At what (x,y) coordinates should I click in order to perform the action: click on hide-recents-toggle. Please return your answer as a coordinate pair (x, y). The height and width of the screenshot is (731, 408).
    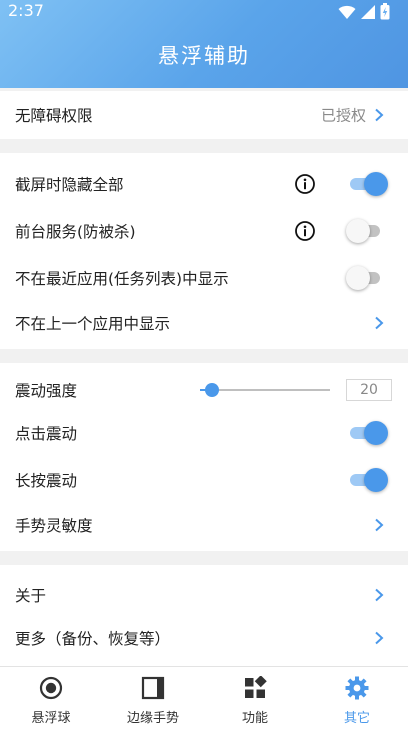
    Looking at the image, I should click on (367, 278).